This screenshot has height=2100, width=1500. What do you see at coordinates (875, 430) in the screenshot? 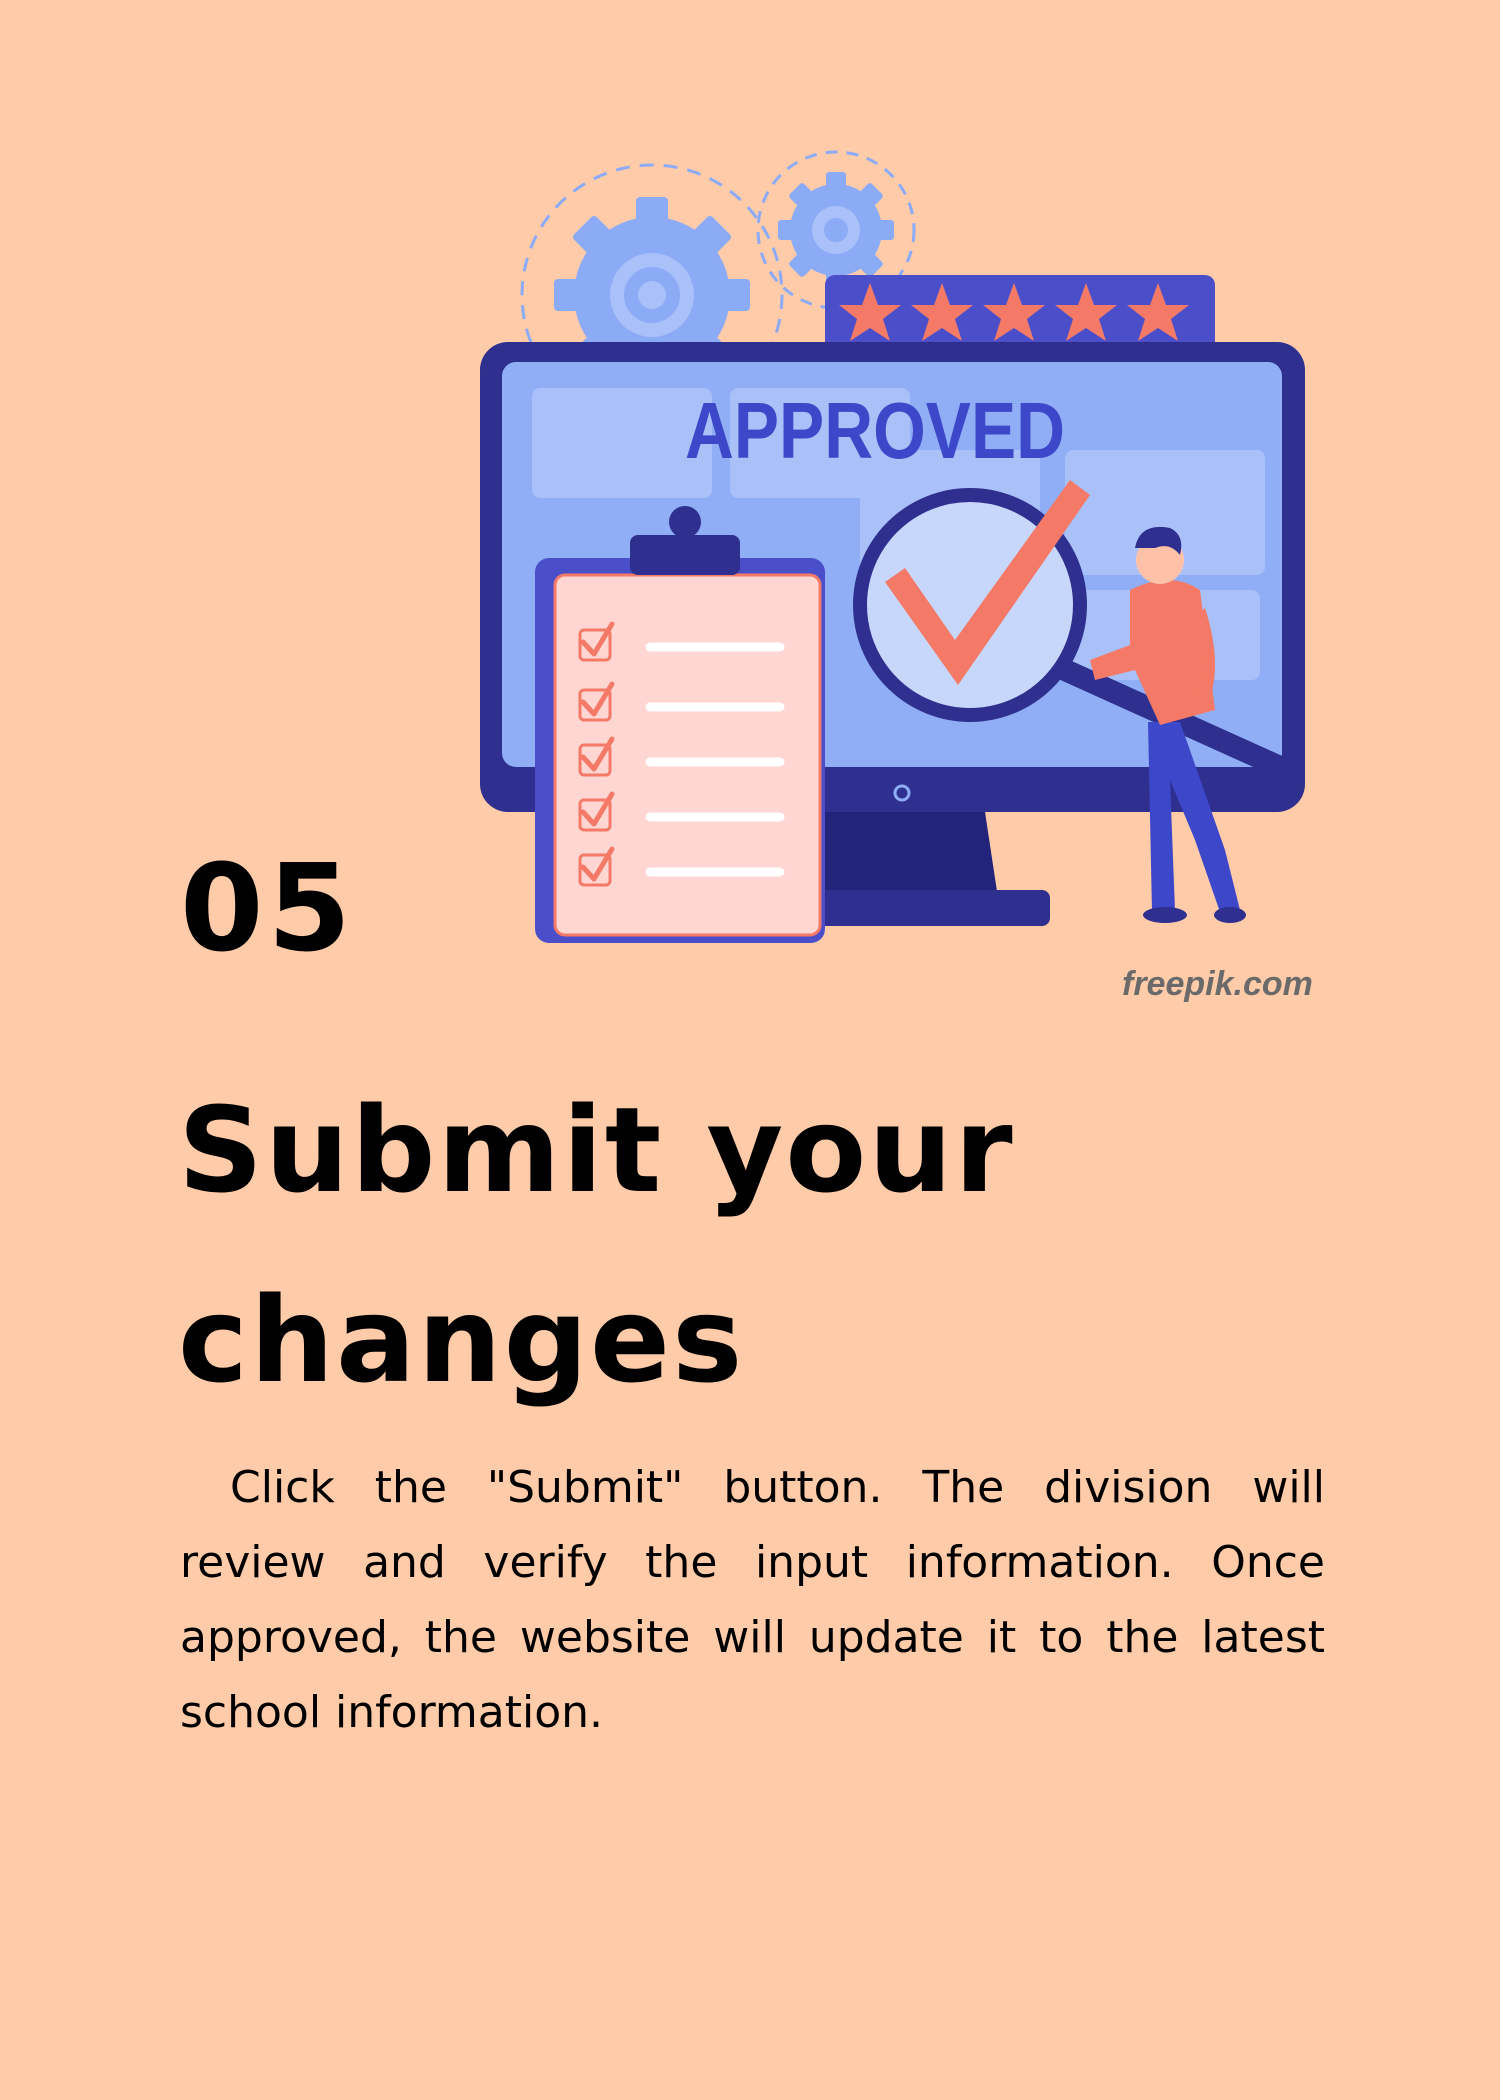
I see `approved-label: APPROVED` at bounding box center [875, 430].